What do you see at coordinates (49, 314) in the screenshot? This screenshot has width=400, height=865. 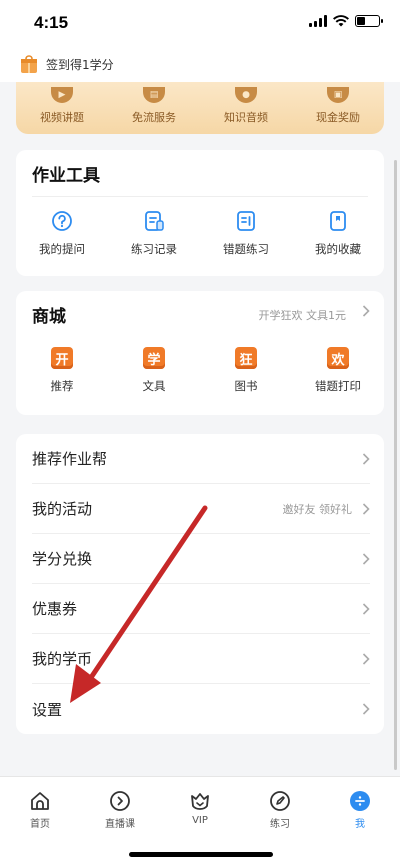 I see `mall-title: 商城` at bounding box center [49, 314].